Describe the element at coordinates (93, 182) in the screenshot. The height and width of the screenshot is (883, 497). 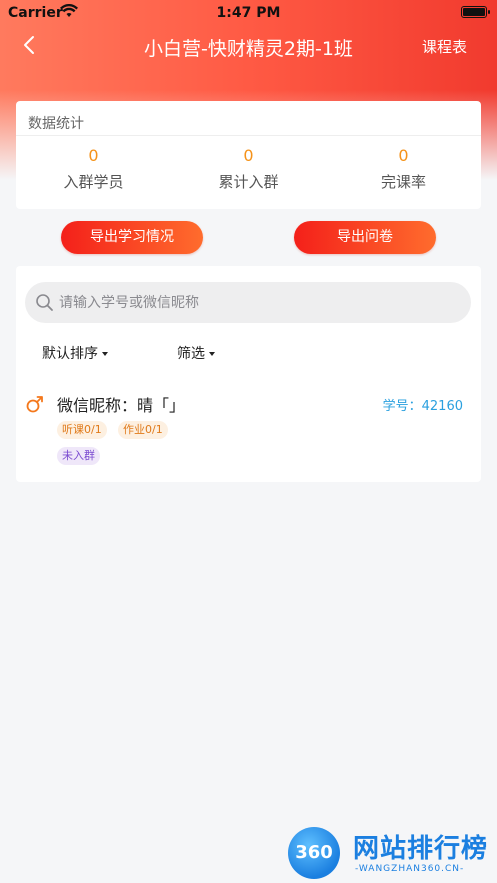
I see `stat-label: 入群学员` at that location.